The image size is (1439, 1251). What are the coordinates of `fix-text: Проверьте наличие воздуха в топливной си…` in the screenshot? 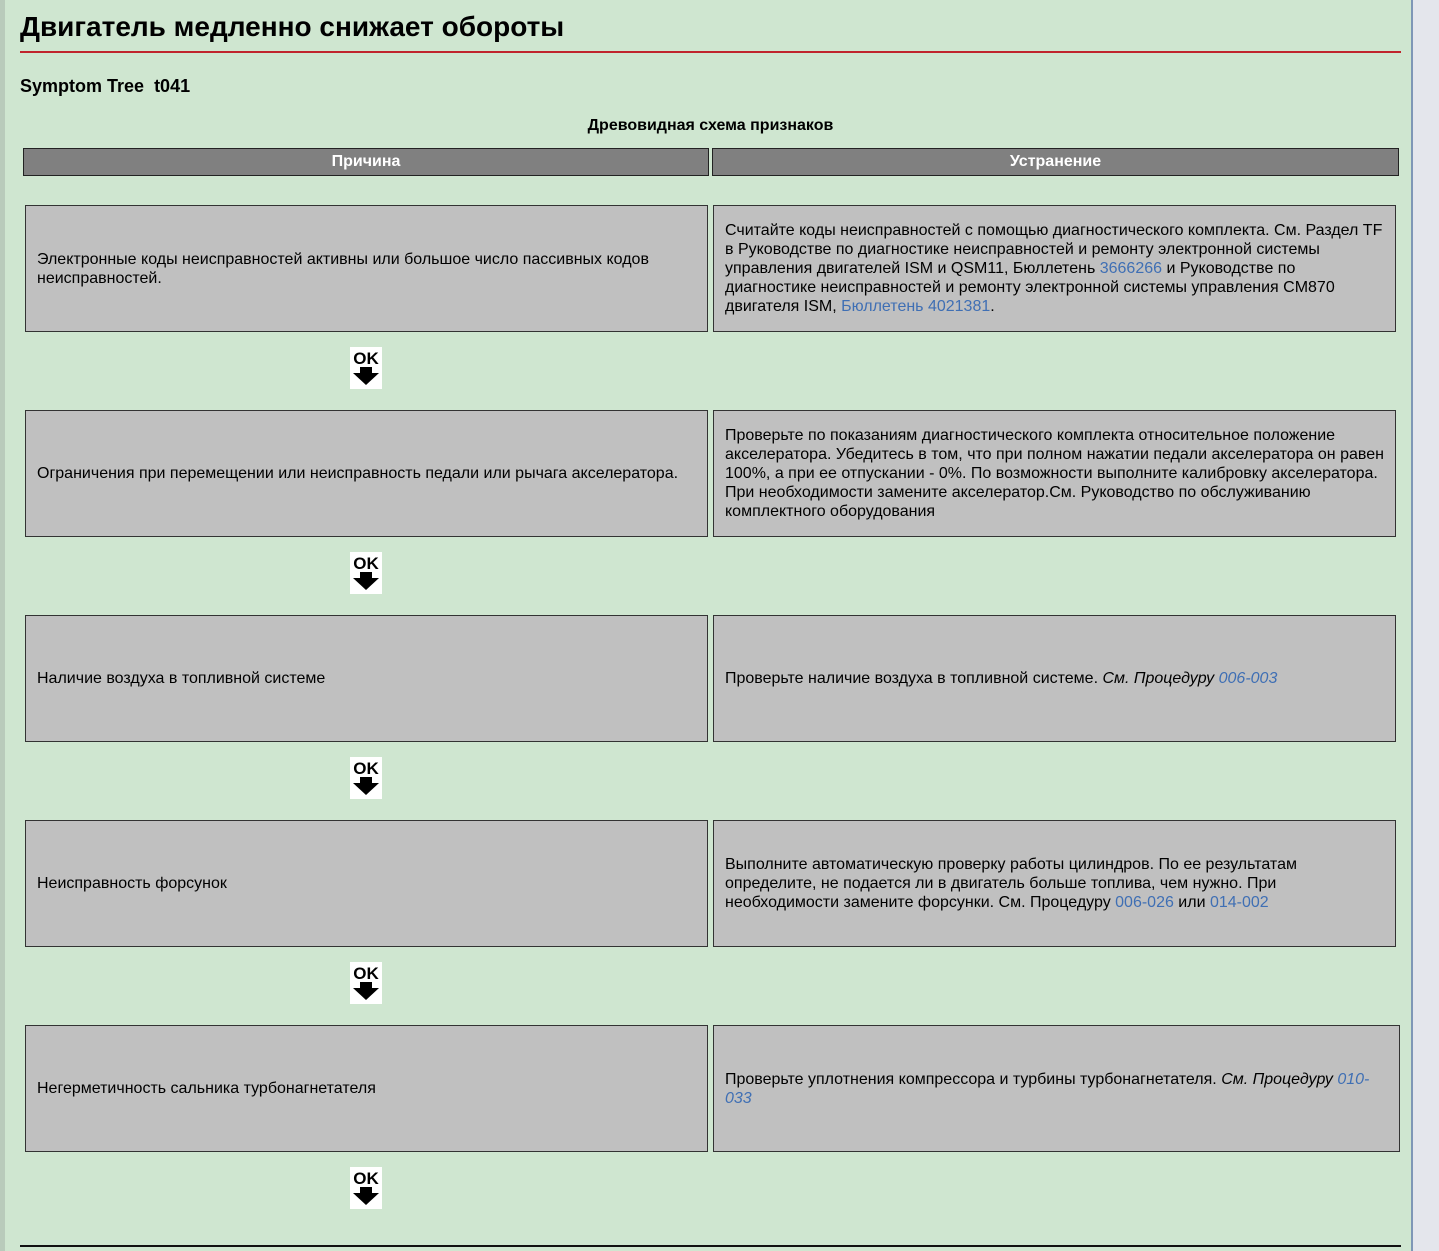 It's located at (1001, 678).